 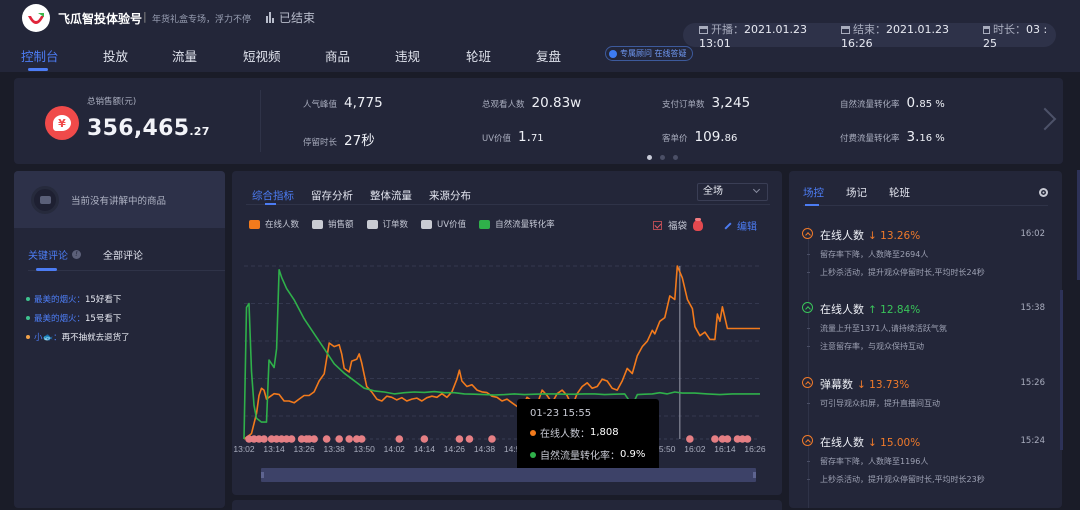 I want to click on event-note: 留存率下降，人数降至2694人, so click(x=867, y=254).